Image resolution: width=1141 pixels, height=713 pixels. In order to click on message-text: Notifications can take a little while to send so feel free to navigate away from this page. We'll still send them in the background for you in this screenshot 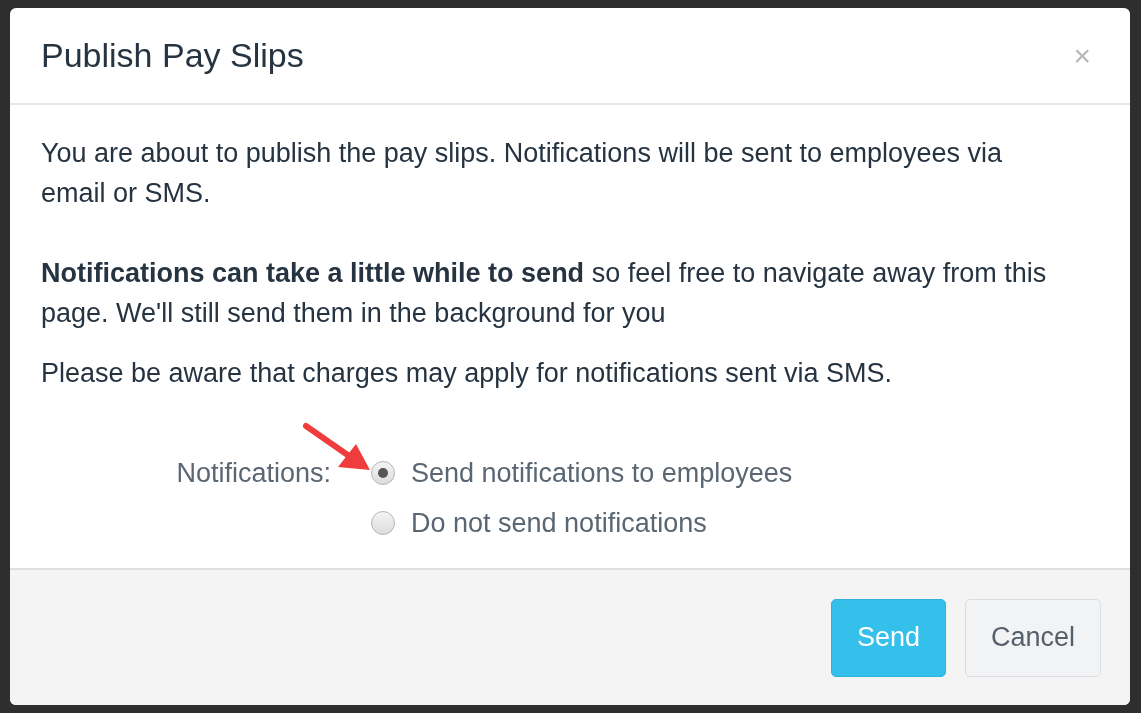, I will do `click(544, 293)`.